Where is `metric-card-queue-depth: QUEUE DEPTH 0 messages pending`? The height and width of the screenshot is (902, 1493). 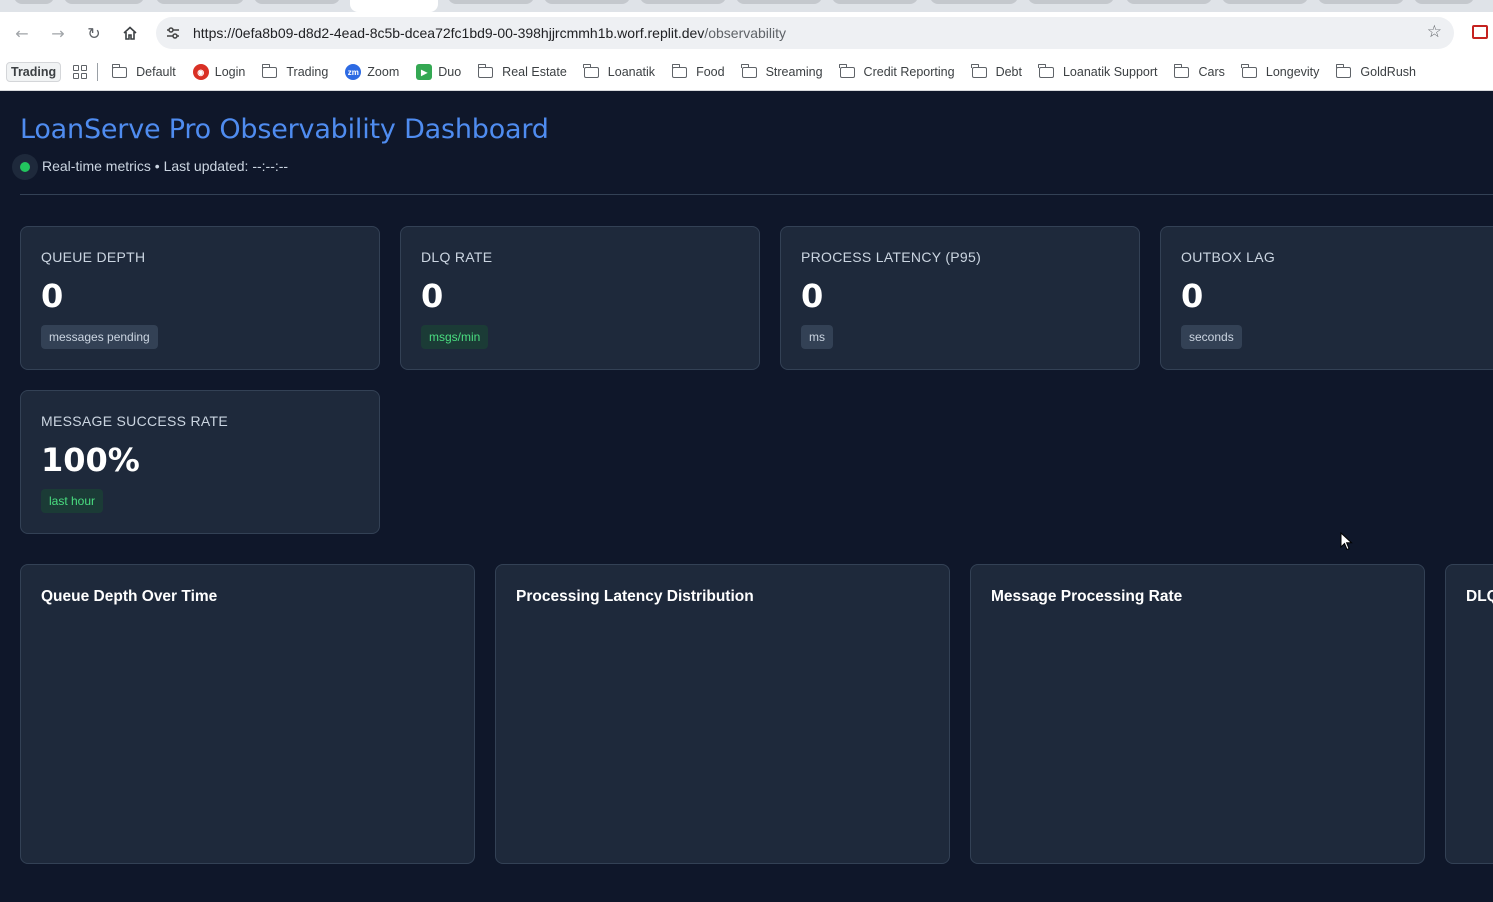
metric-card-queue-depth: QUEUE DEPTH 0 messages pending is located at coordinates (200, 298).